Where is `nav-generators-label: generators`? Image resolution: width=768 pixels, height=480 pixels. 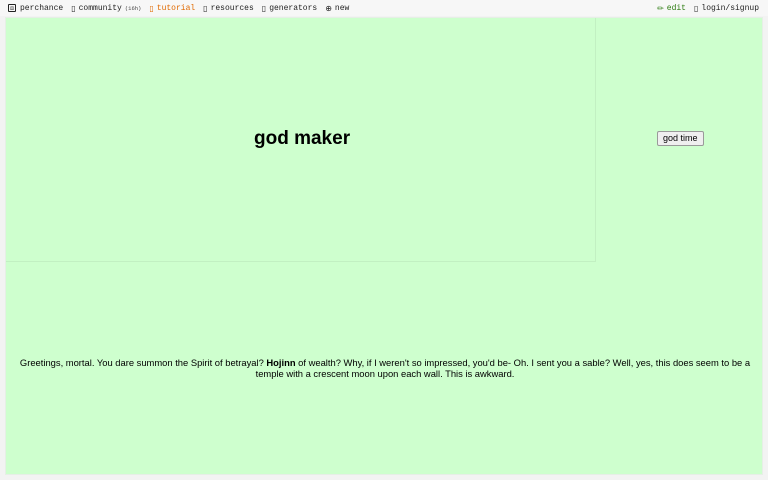 nav-generators-label: generators is located at coordinates (293, 8).